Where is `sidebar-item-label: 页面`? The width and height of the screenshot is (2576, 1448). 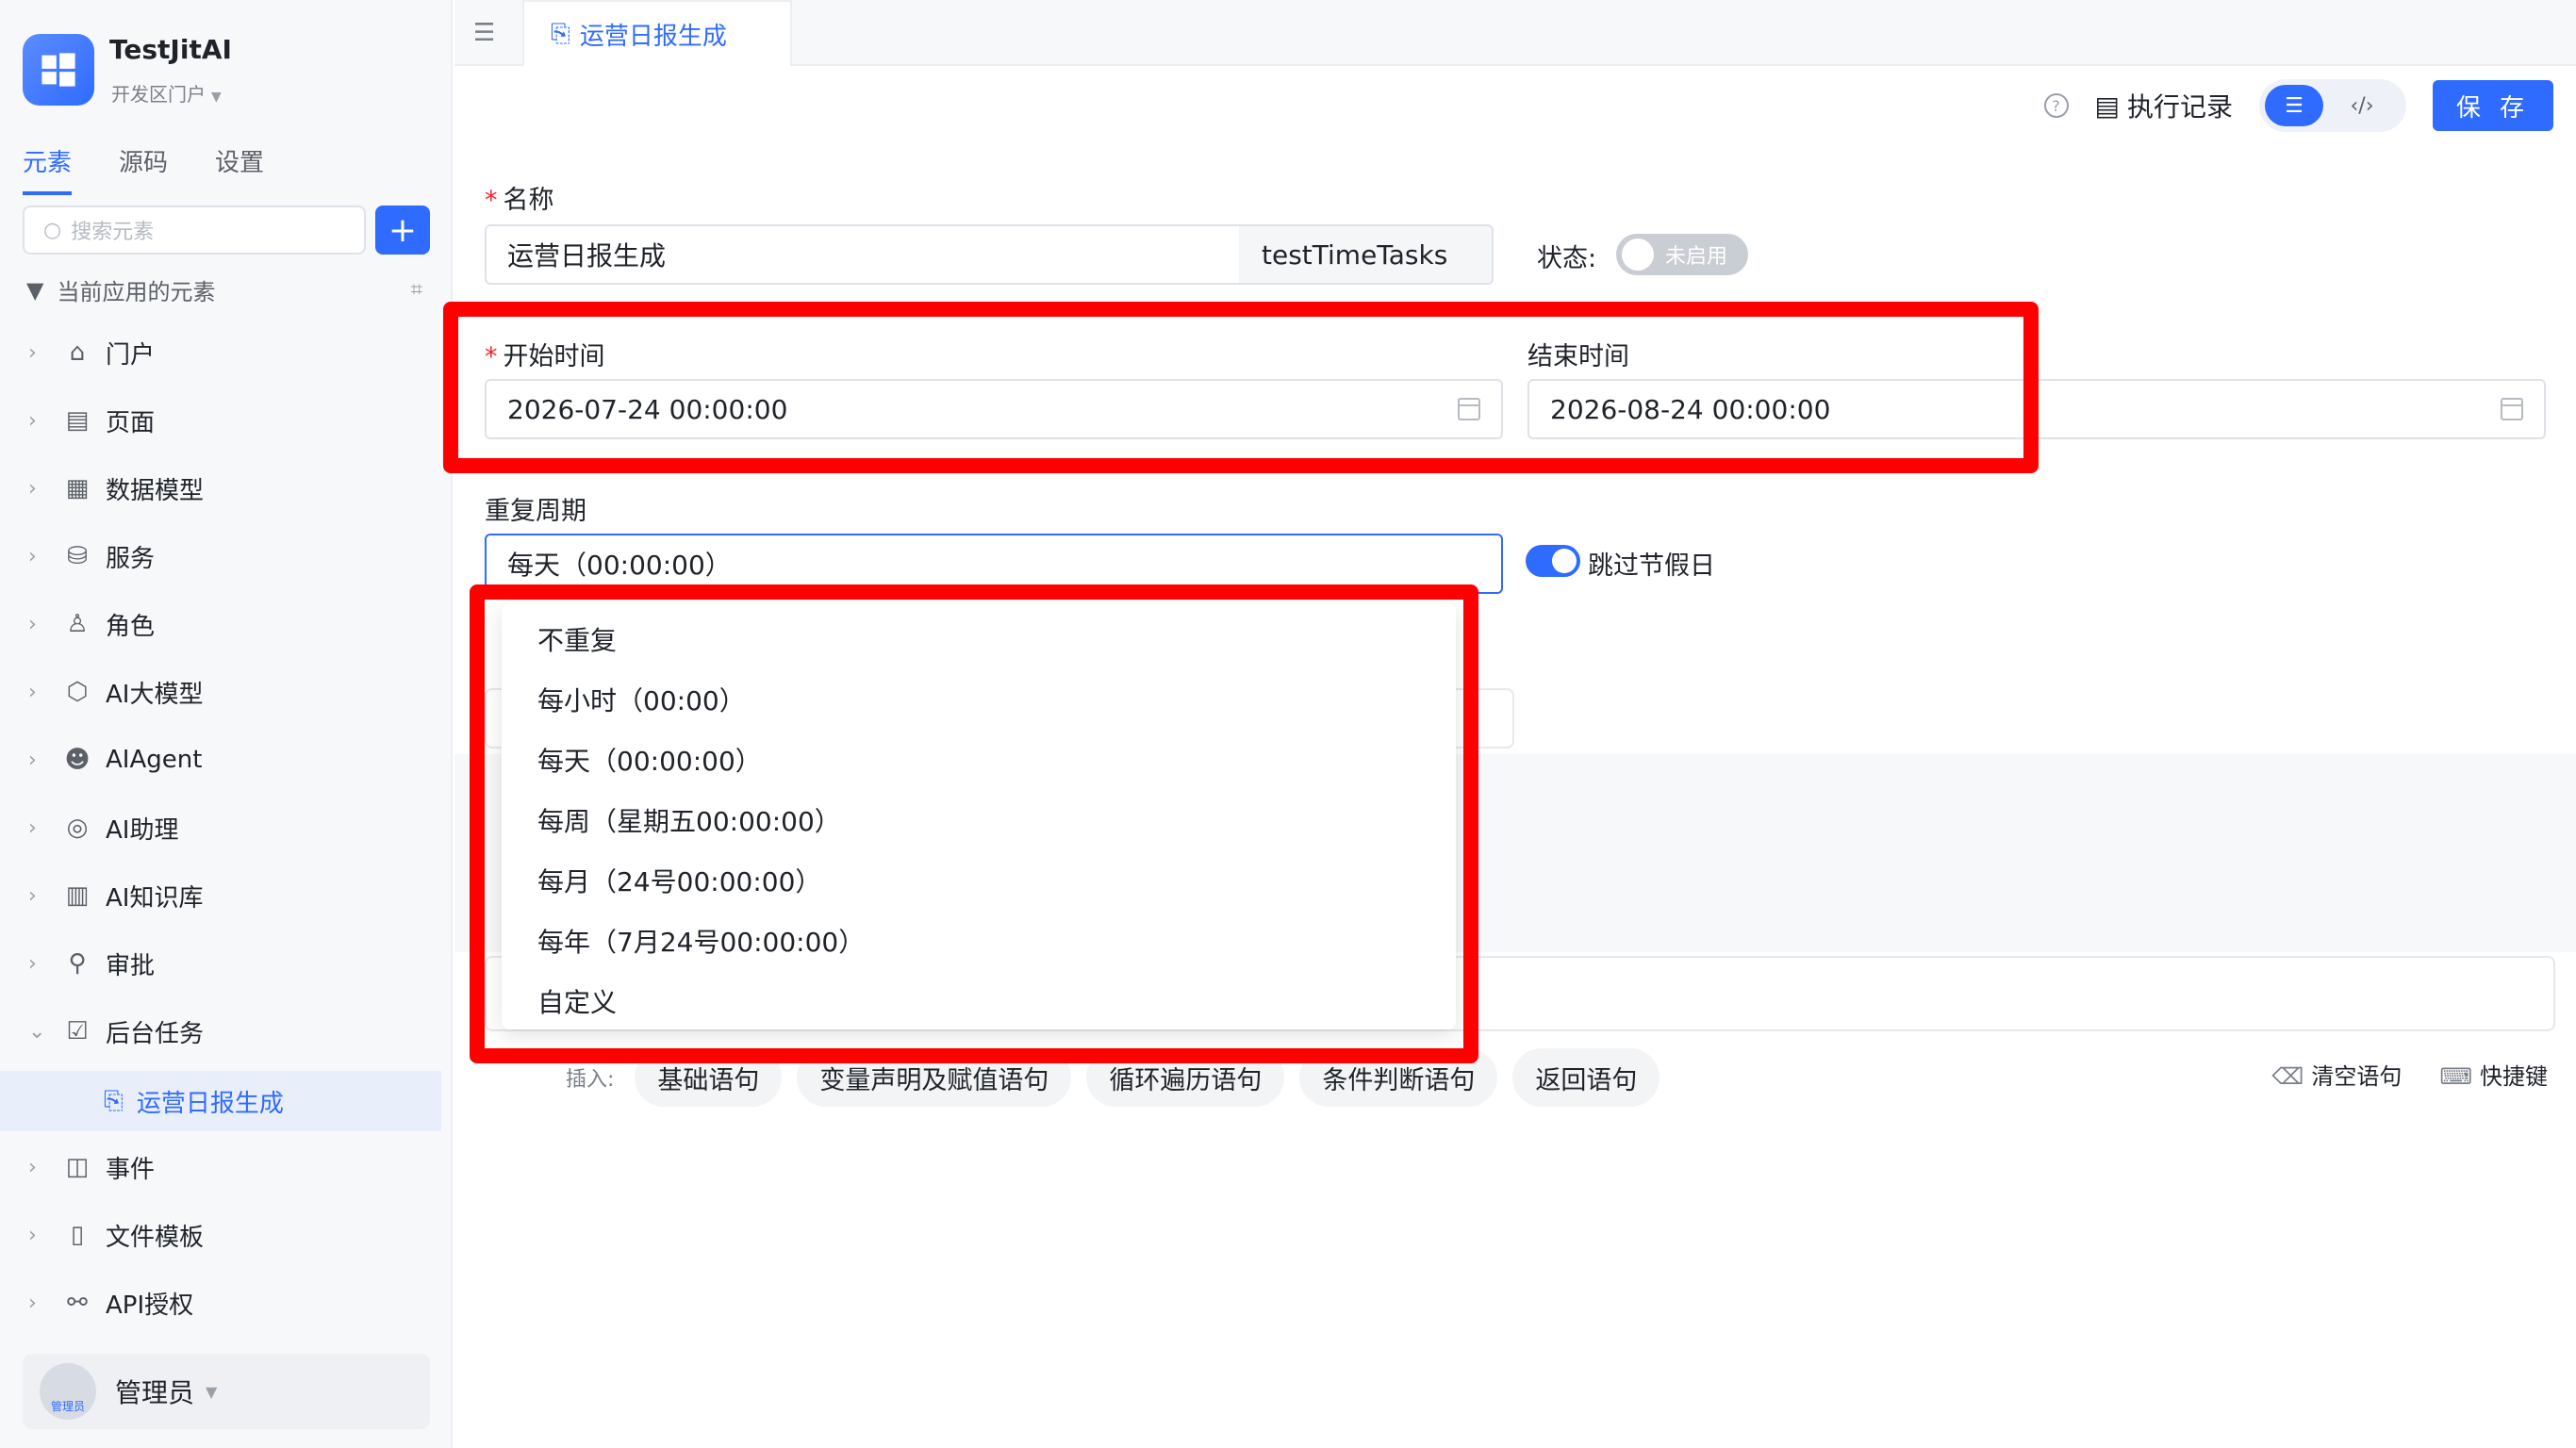 sidebar-item-label: 页面 is located at coordinates (131, 422).